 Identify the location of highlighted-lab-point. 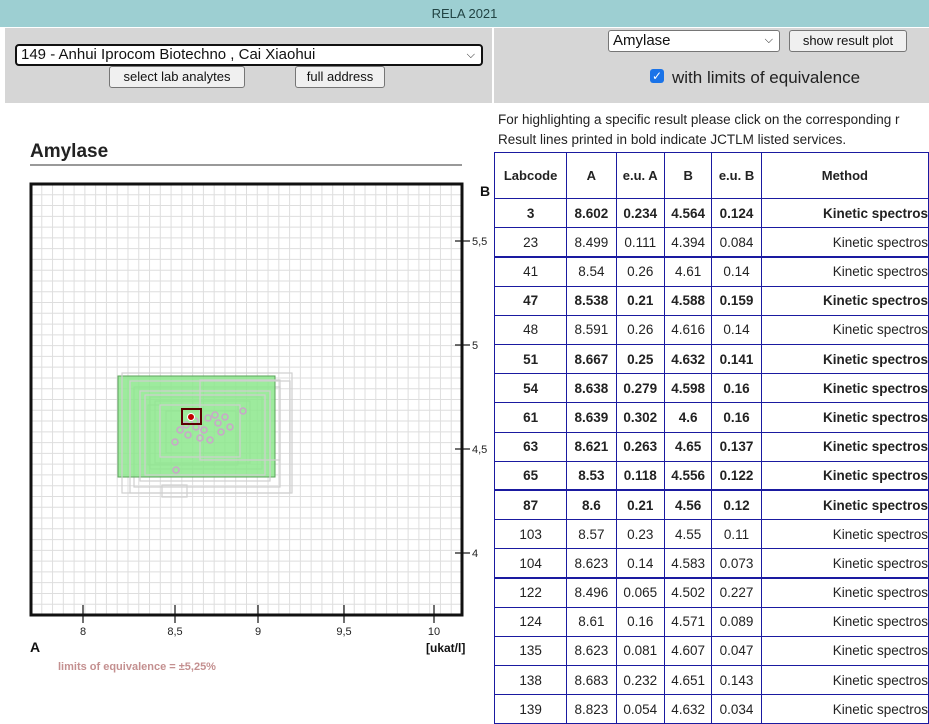
(191, 417).